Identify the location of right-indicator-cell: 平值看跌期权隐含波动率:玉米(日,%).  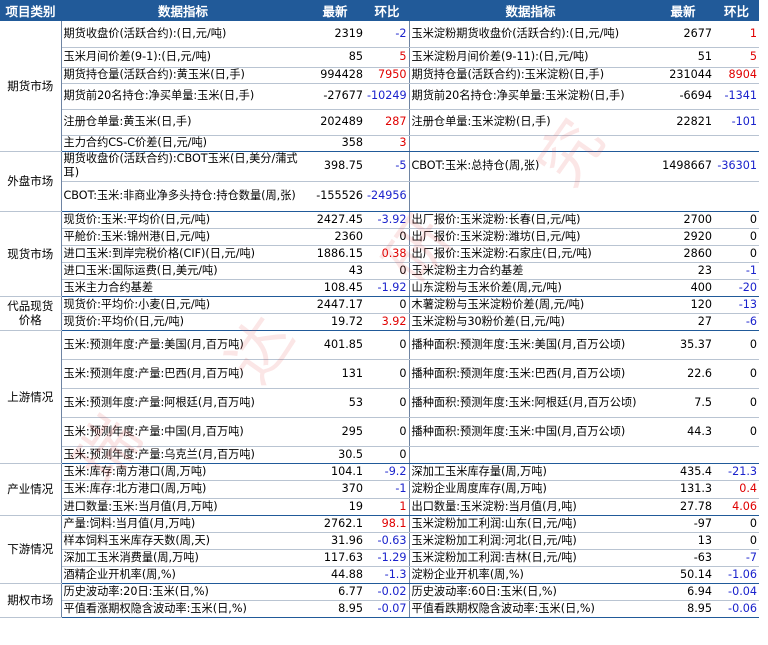
(530, 609).